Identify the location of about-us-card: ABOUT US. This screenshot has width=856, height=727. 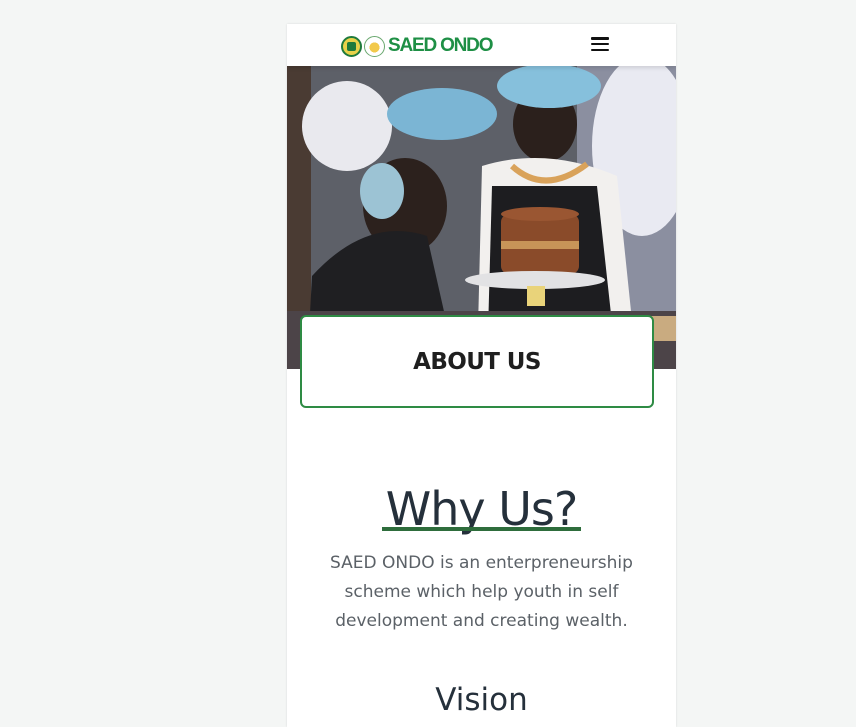
(477, 361).